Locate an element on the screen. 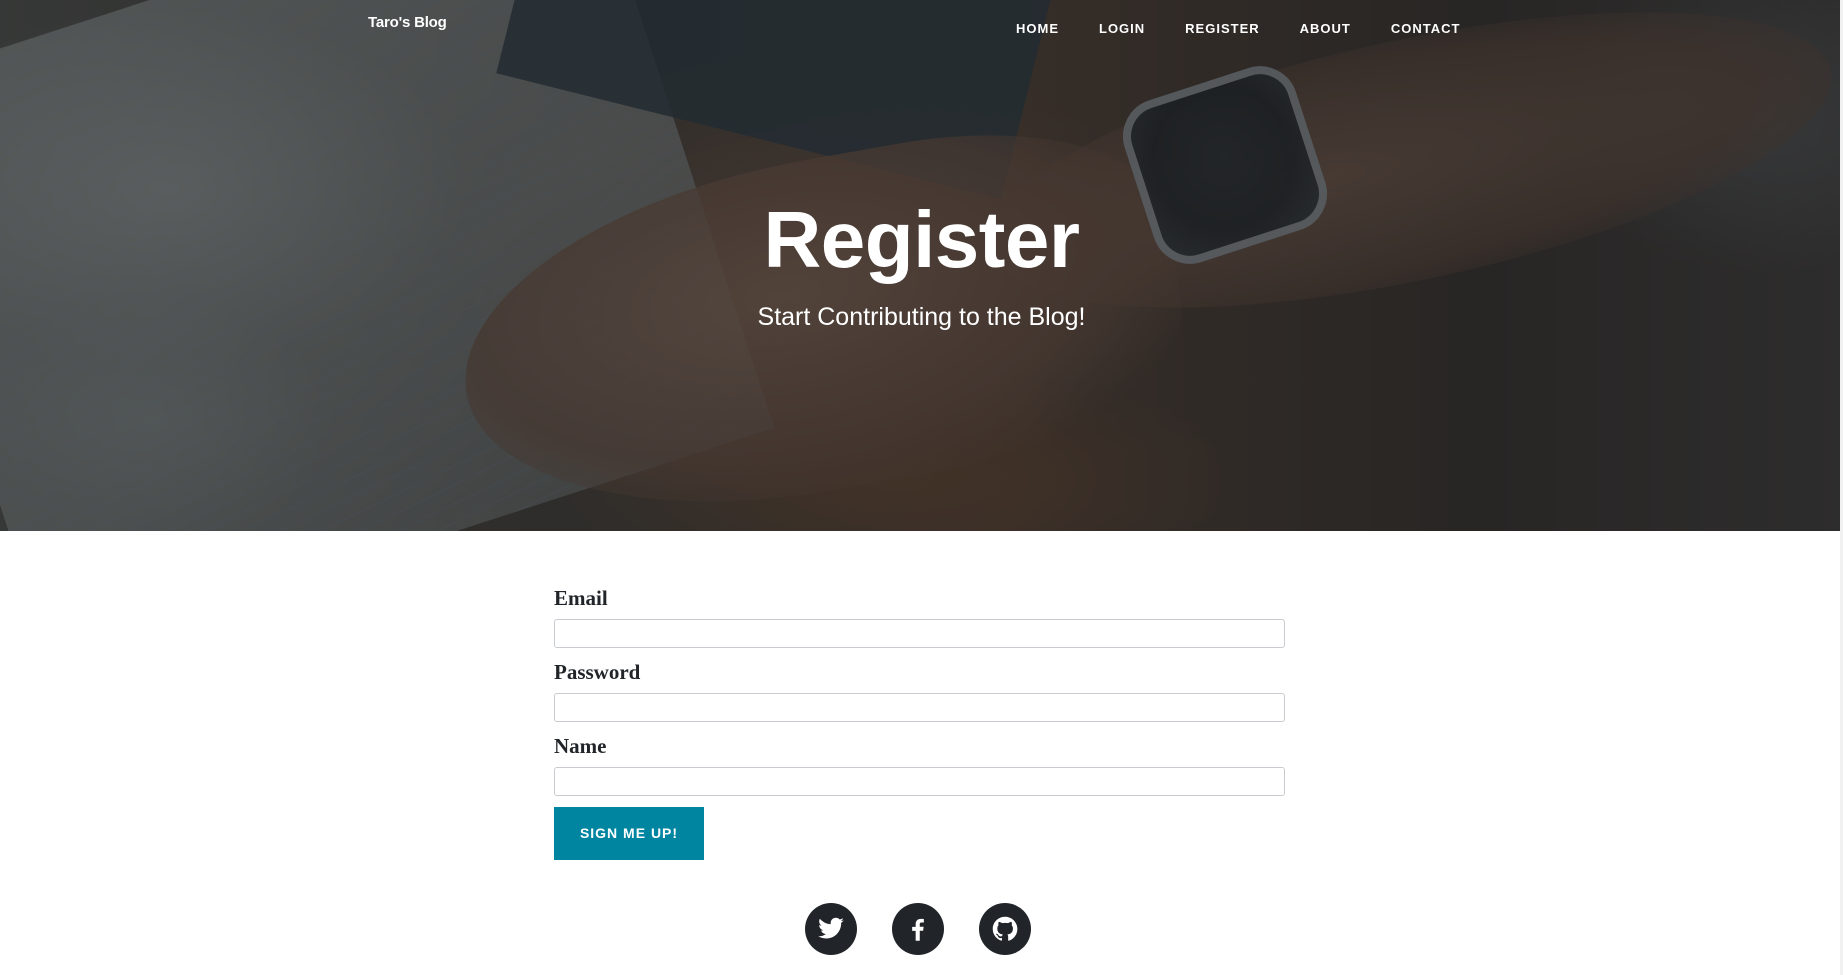 This screenshot has height=975, width=1843. page-title: Register is located at coordinates (921, 239).